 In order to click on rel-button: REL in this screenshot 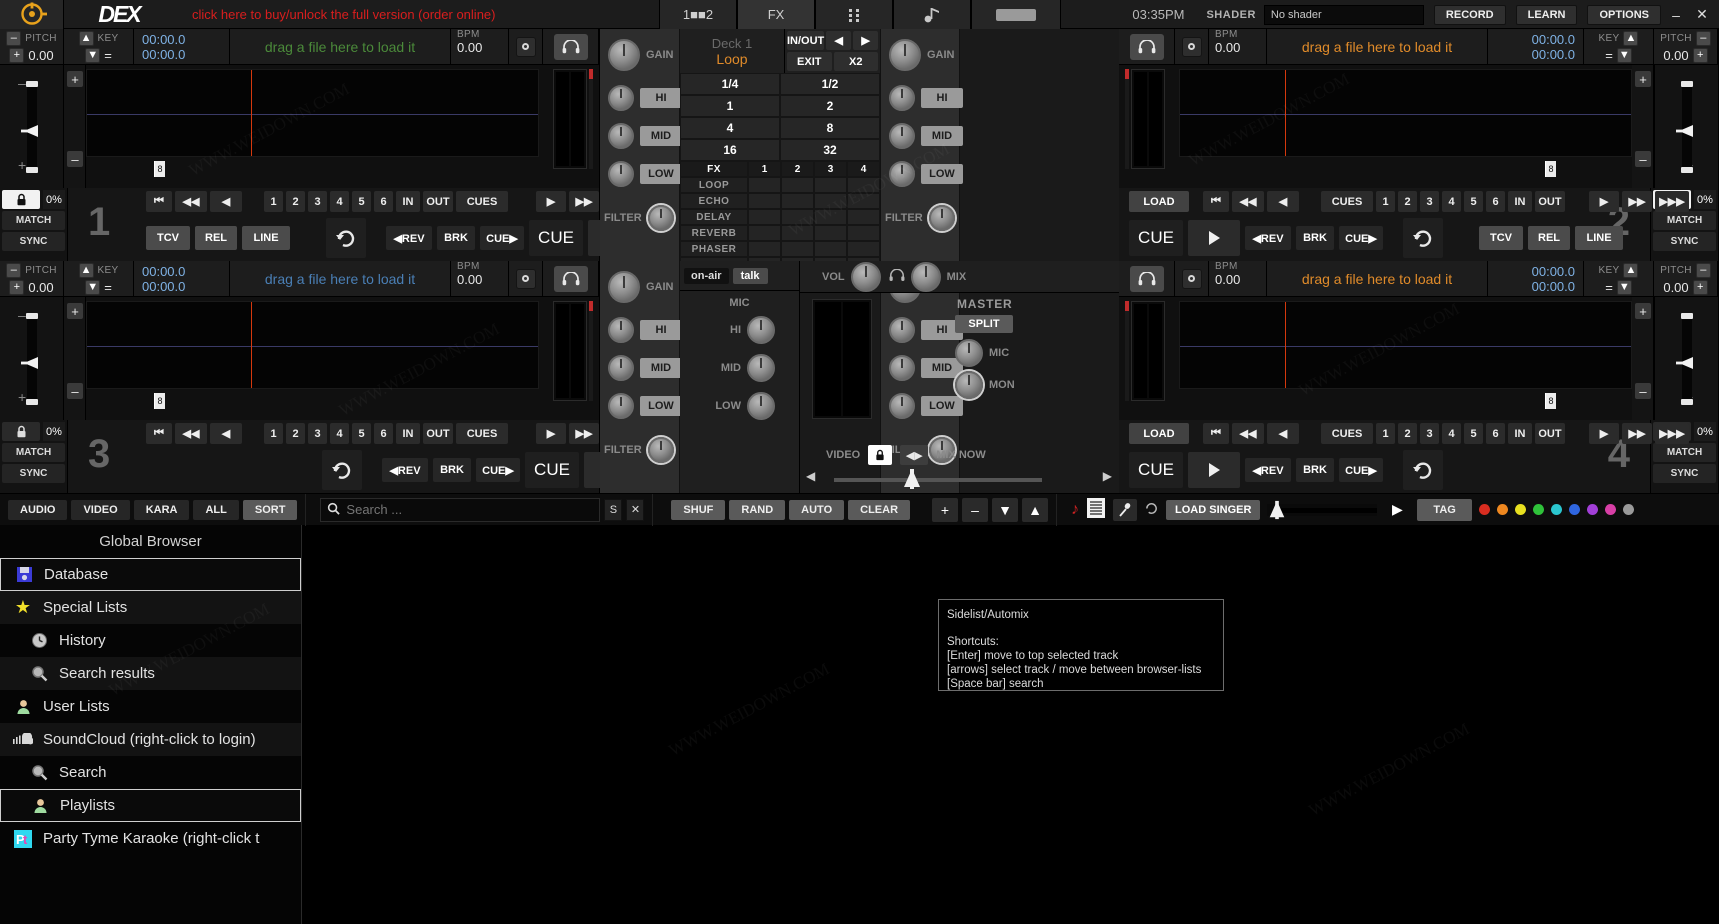, I will do `click(1549, 238)`.